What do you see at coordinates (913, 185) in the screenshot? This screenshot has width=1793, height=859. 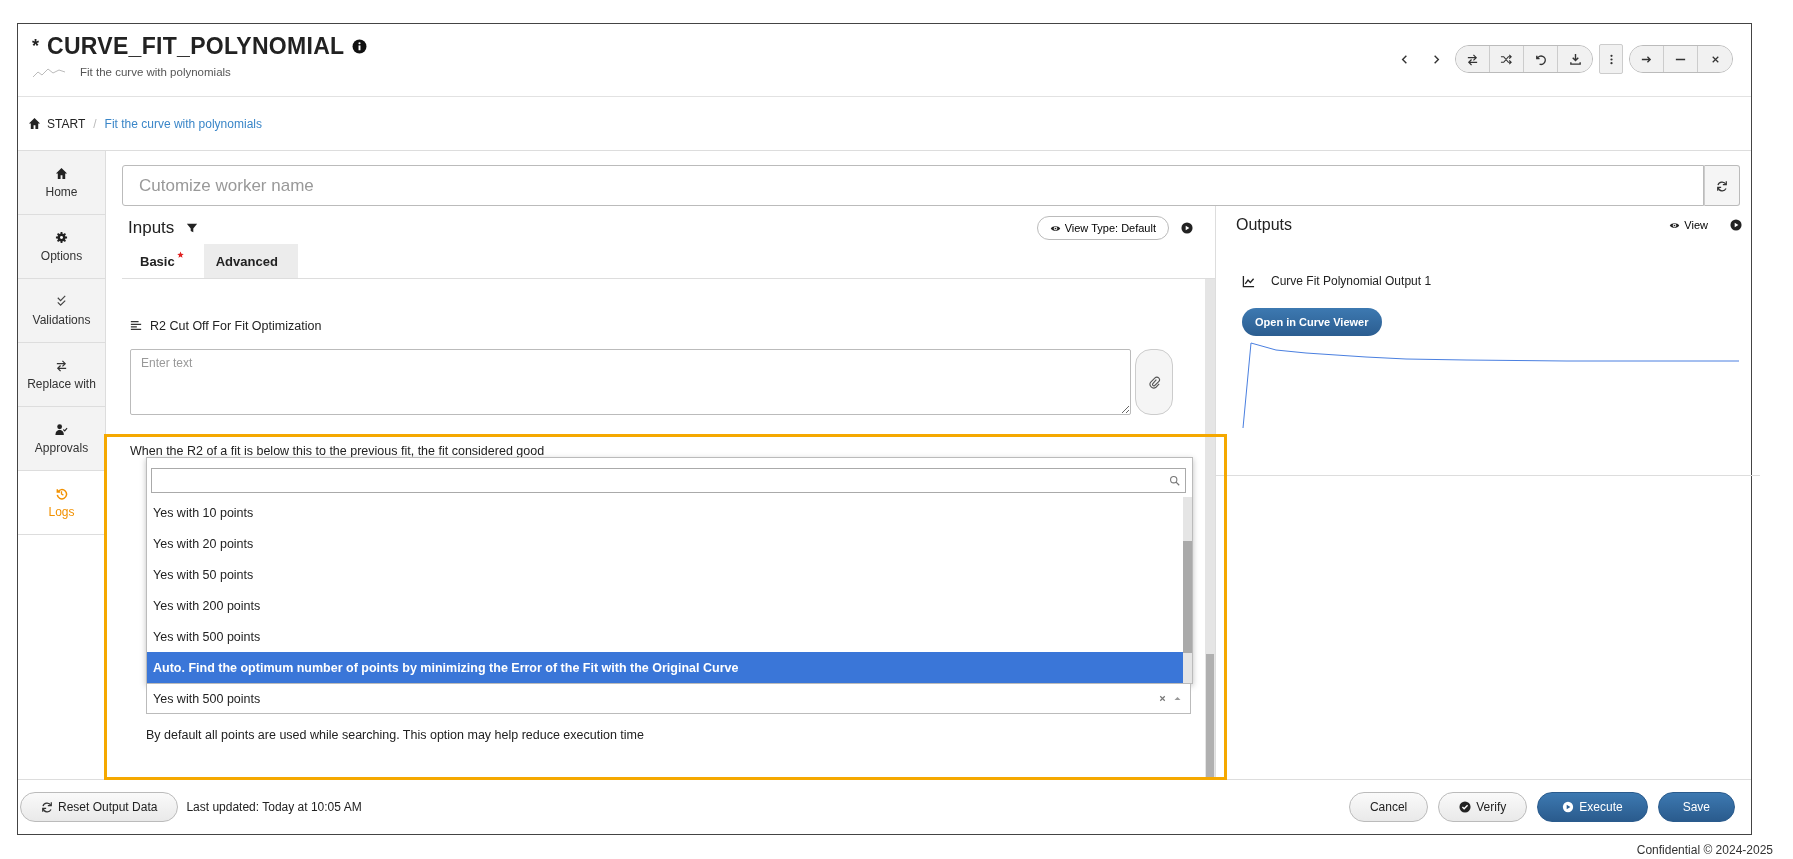 I see `worker-name-field: Cutomize worker name` at bounding box center [913, 185].